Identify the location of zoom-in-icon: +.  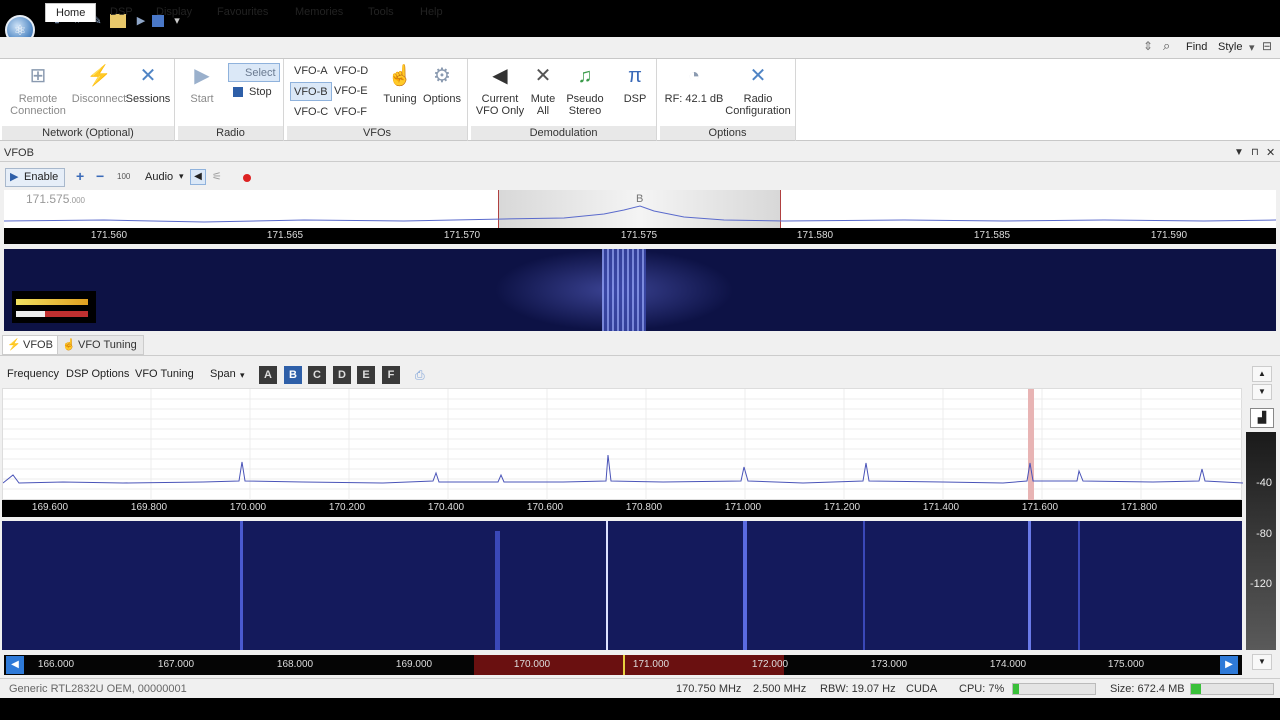
(80, 176).